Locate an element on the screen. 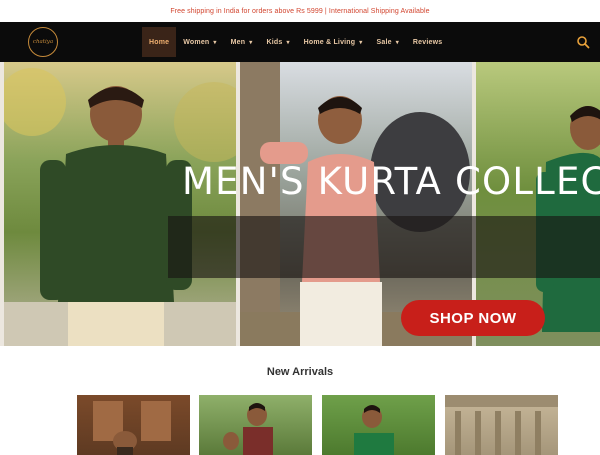 Image resolution: width=600 pixels, height=455 pixels. brand-logo: chatiya is located at coordinates (43, 42).